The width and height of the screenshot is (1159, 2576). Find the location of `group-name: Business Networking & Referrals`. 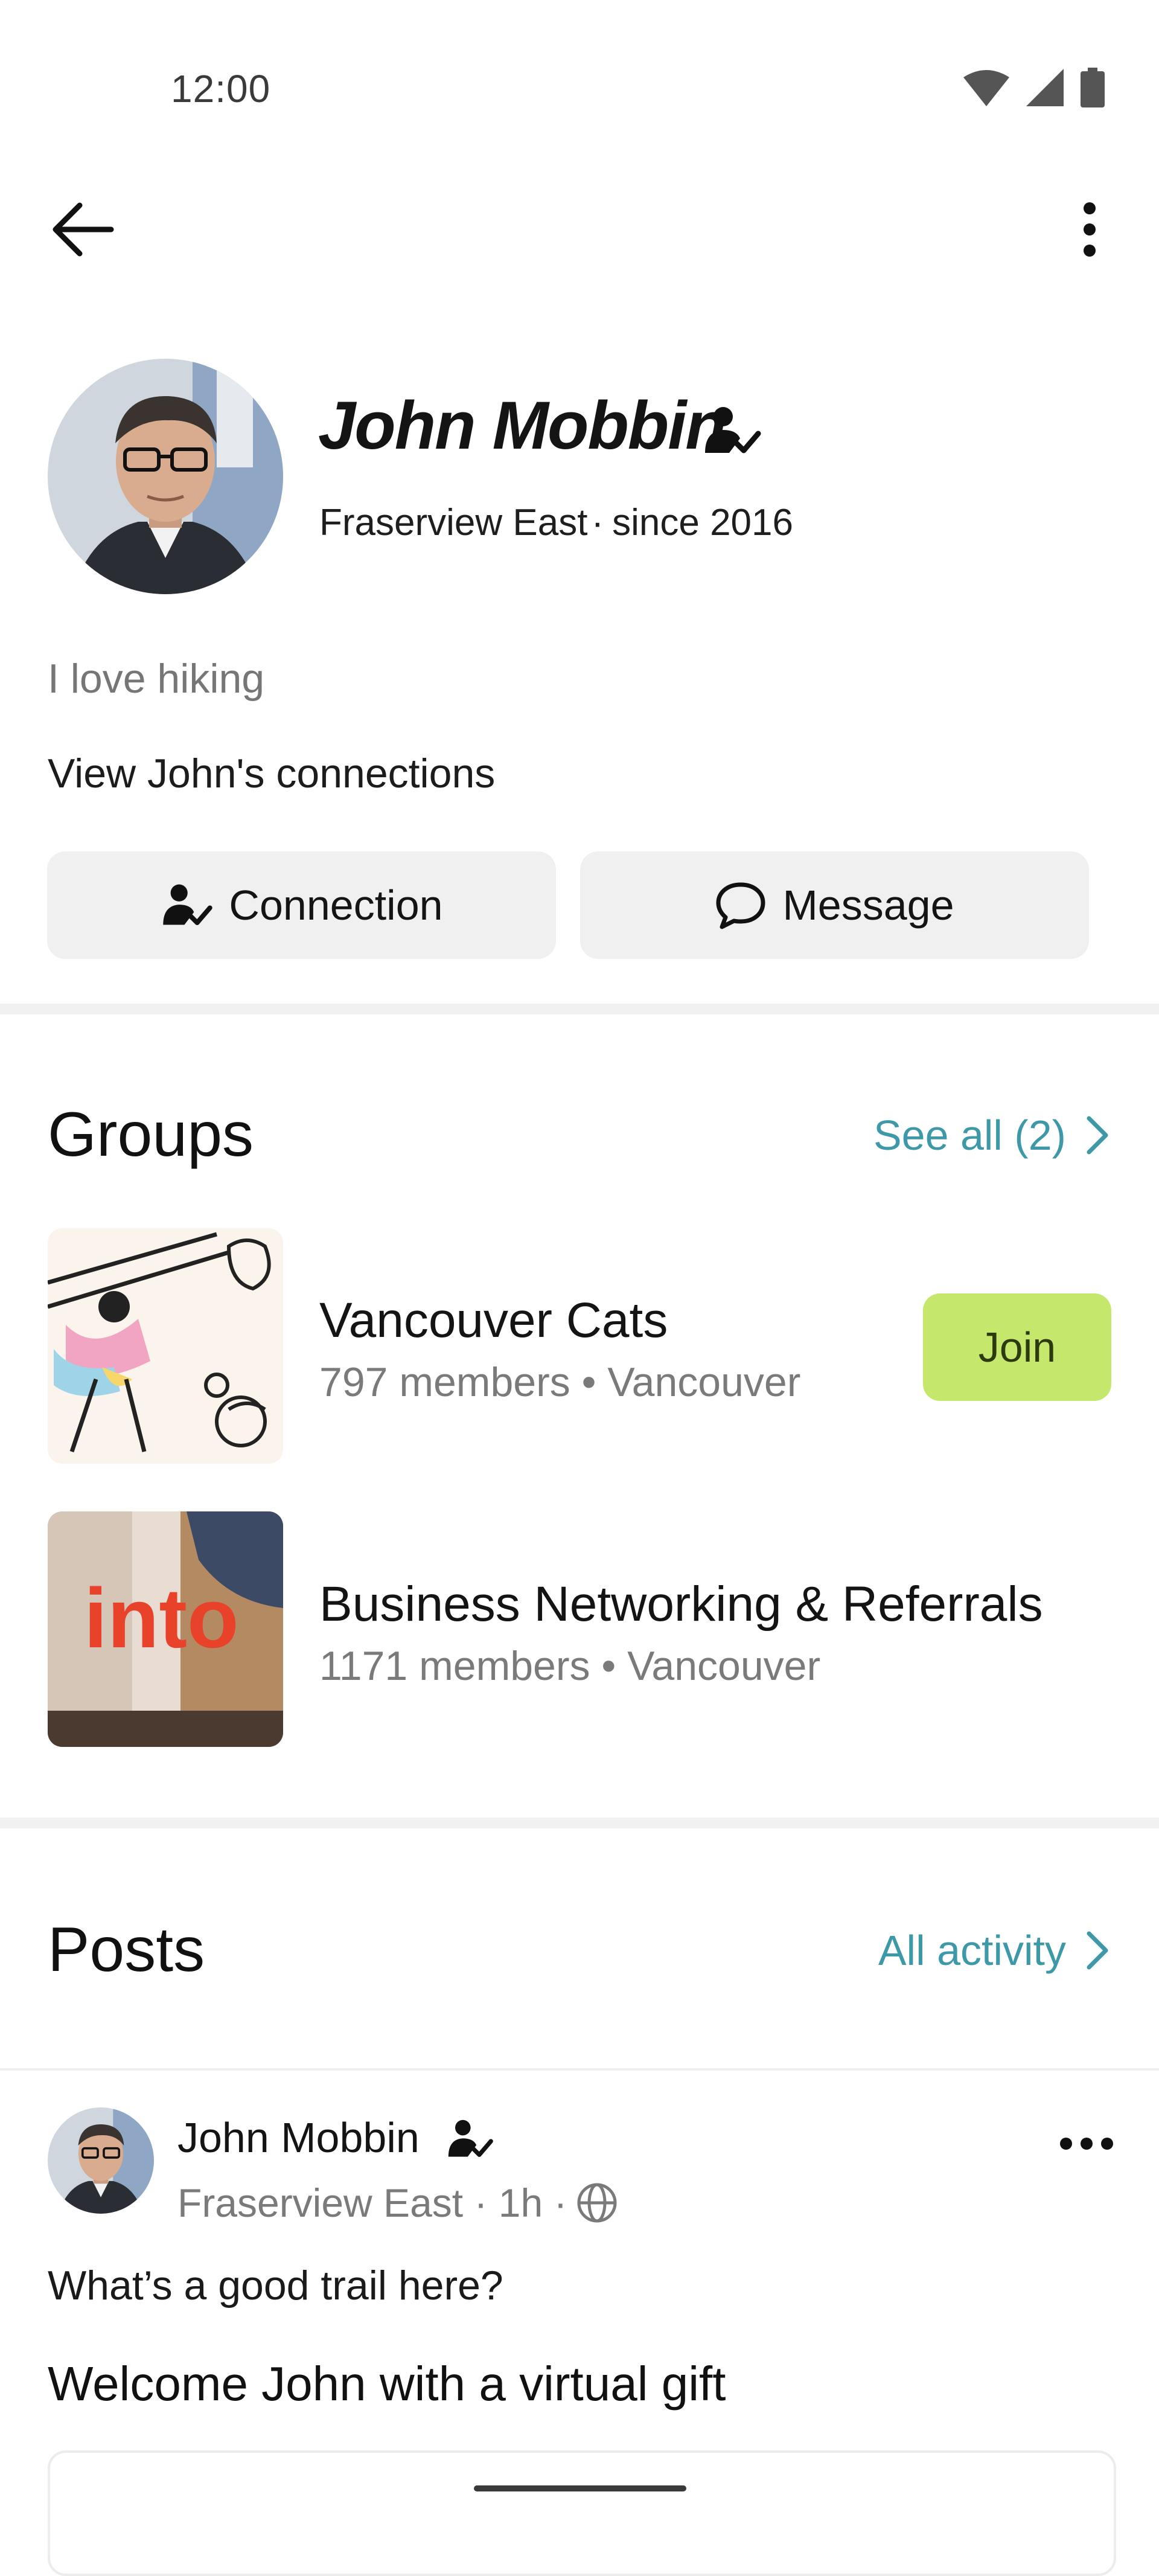

group-name: Business Networking & Referrals is located at coordinates (681, 1604).